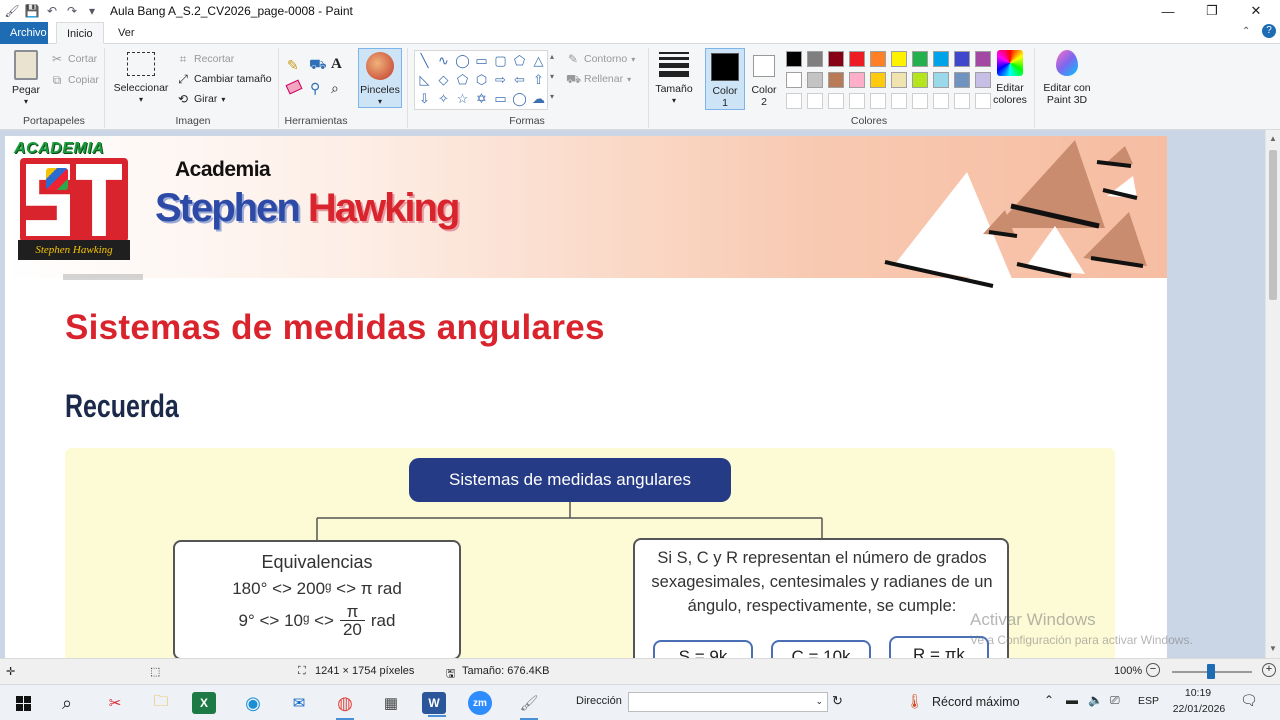  I want to click on left-arrow-shape-icon: ⇦, so click(519, 79).